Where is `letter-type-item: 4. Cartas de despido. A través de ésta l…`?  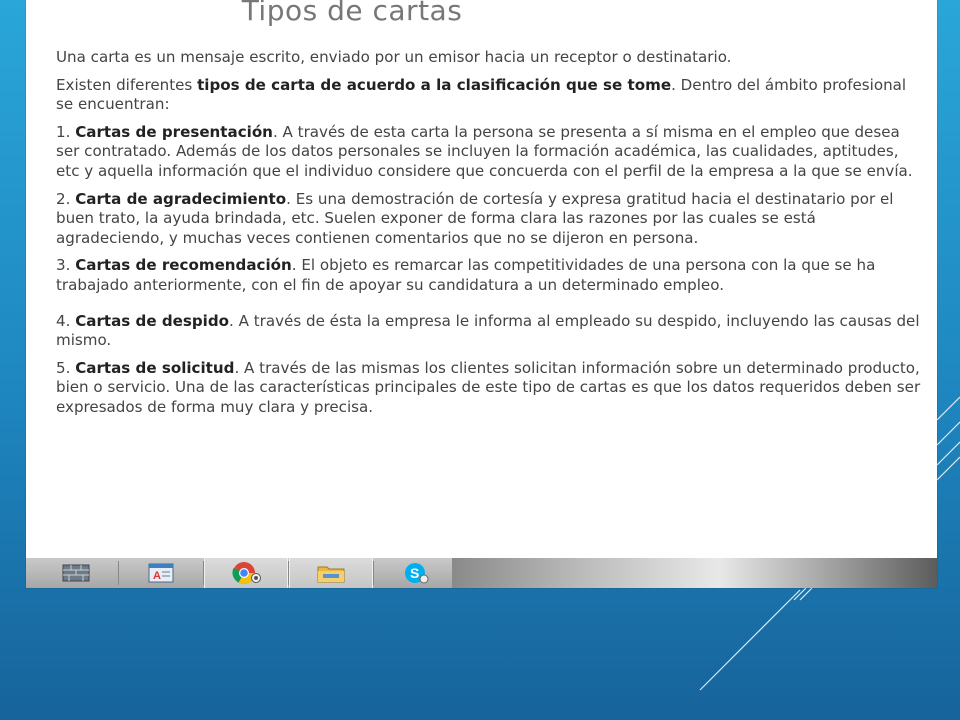
letter-type-item: 4. Cartas de despido. A través de ésta l… is located at coordinates (489, 331).